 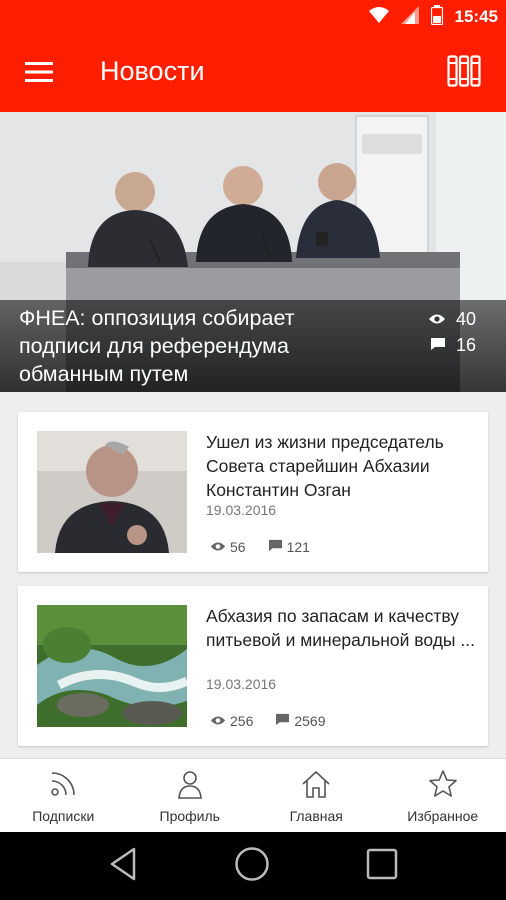 What do you see at coordinates (452, 319) in the screenshot?
I see `featured-article-views: 40` at bounding box center [452, 319].